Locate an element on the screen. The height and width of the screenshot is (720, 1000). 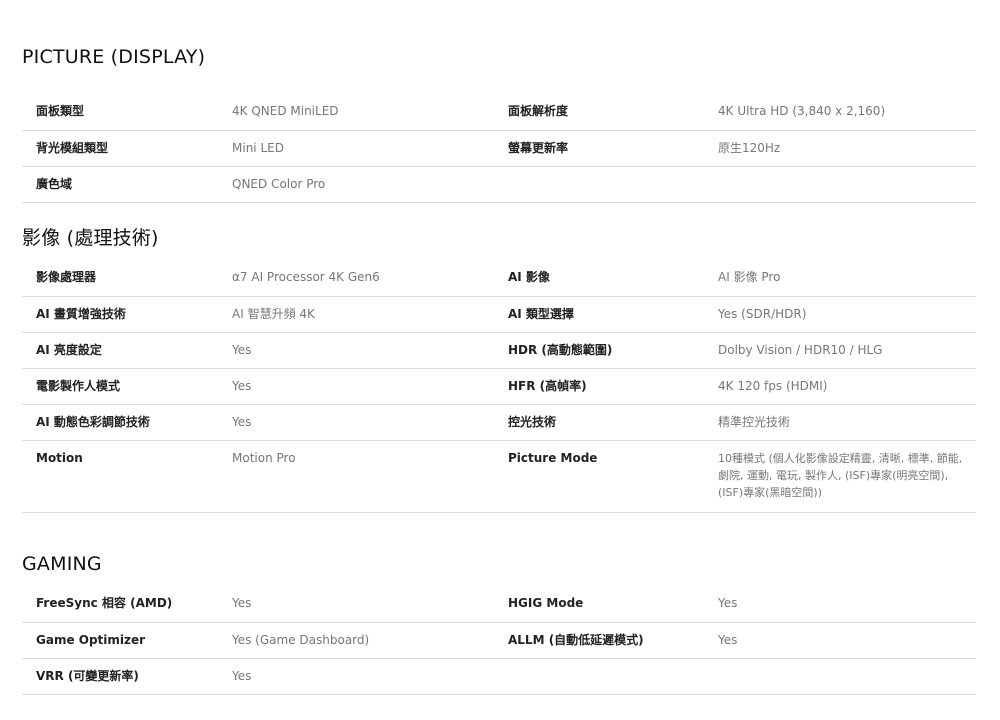
spec-value: 4K 120 fps (HDMI) is located at coordinates (773, 385).